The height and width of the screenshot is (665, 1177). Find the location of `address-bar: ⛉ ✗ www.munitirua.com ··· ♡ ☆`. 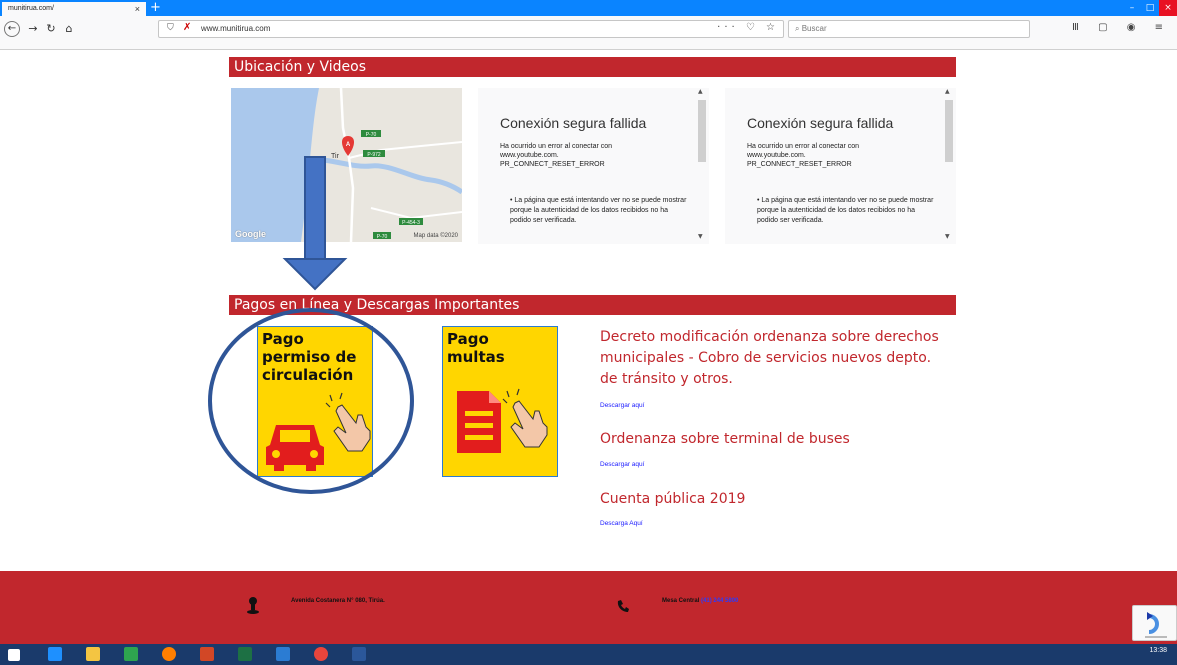

address-bar: ⛉ ✗ www.munitirua.com ··· ♡ ☆ is located at coordinates (471, 29).